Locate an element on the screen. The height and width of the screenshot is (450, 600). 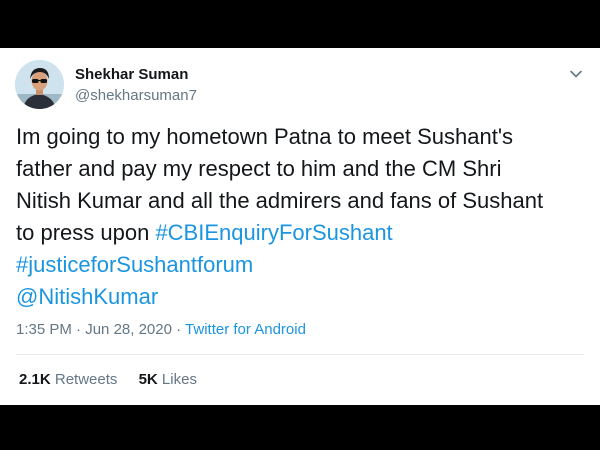
likes-count: 5K is located at coordinates (148, 379).